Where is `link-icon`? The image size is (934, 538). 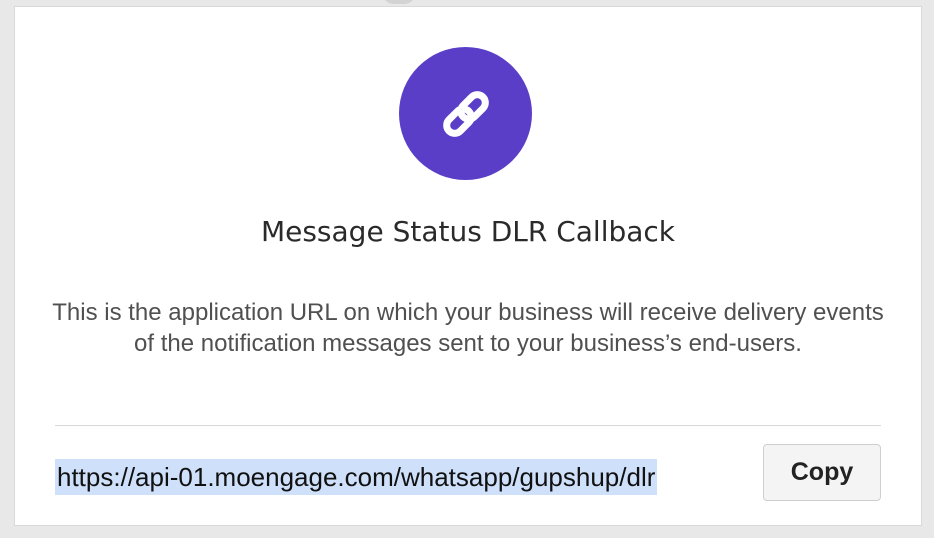 link-icon is located at coordinates (465, 113).